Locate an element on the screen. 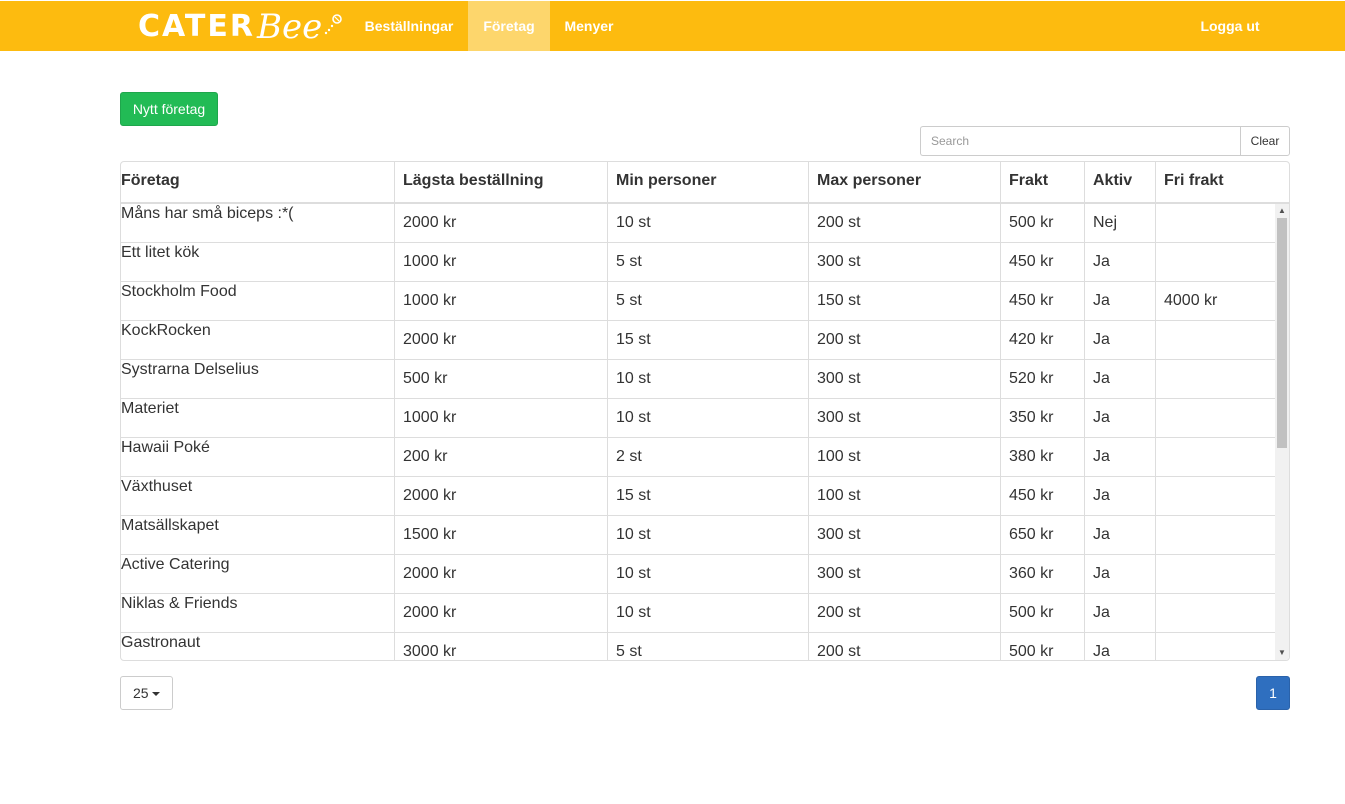 This screenshot has height=804, width=1345. table-row: Växthuset 2000 kr 15 st 100 st 450 kr Ja is located at coordinates (698, 496).